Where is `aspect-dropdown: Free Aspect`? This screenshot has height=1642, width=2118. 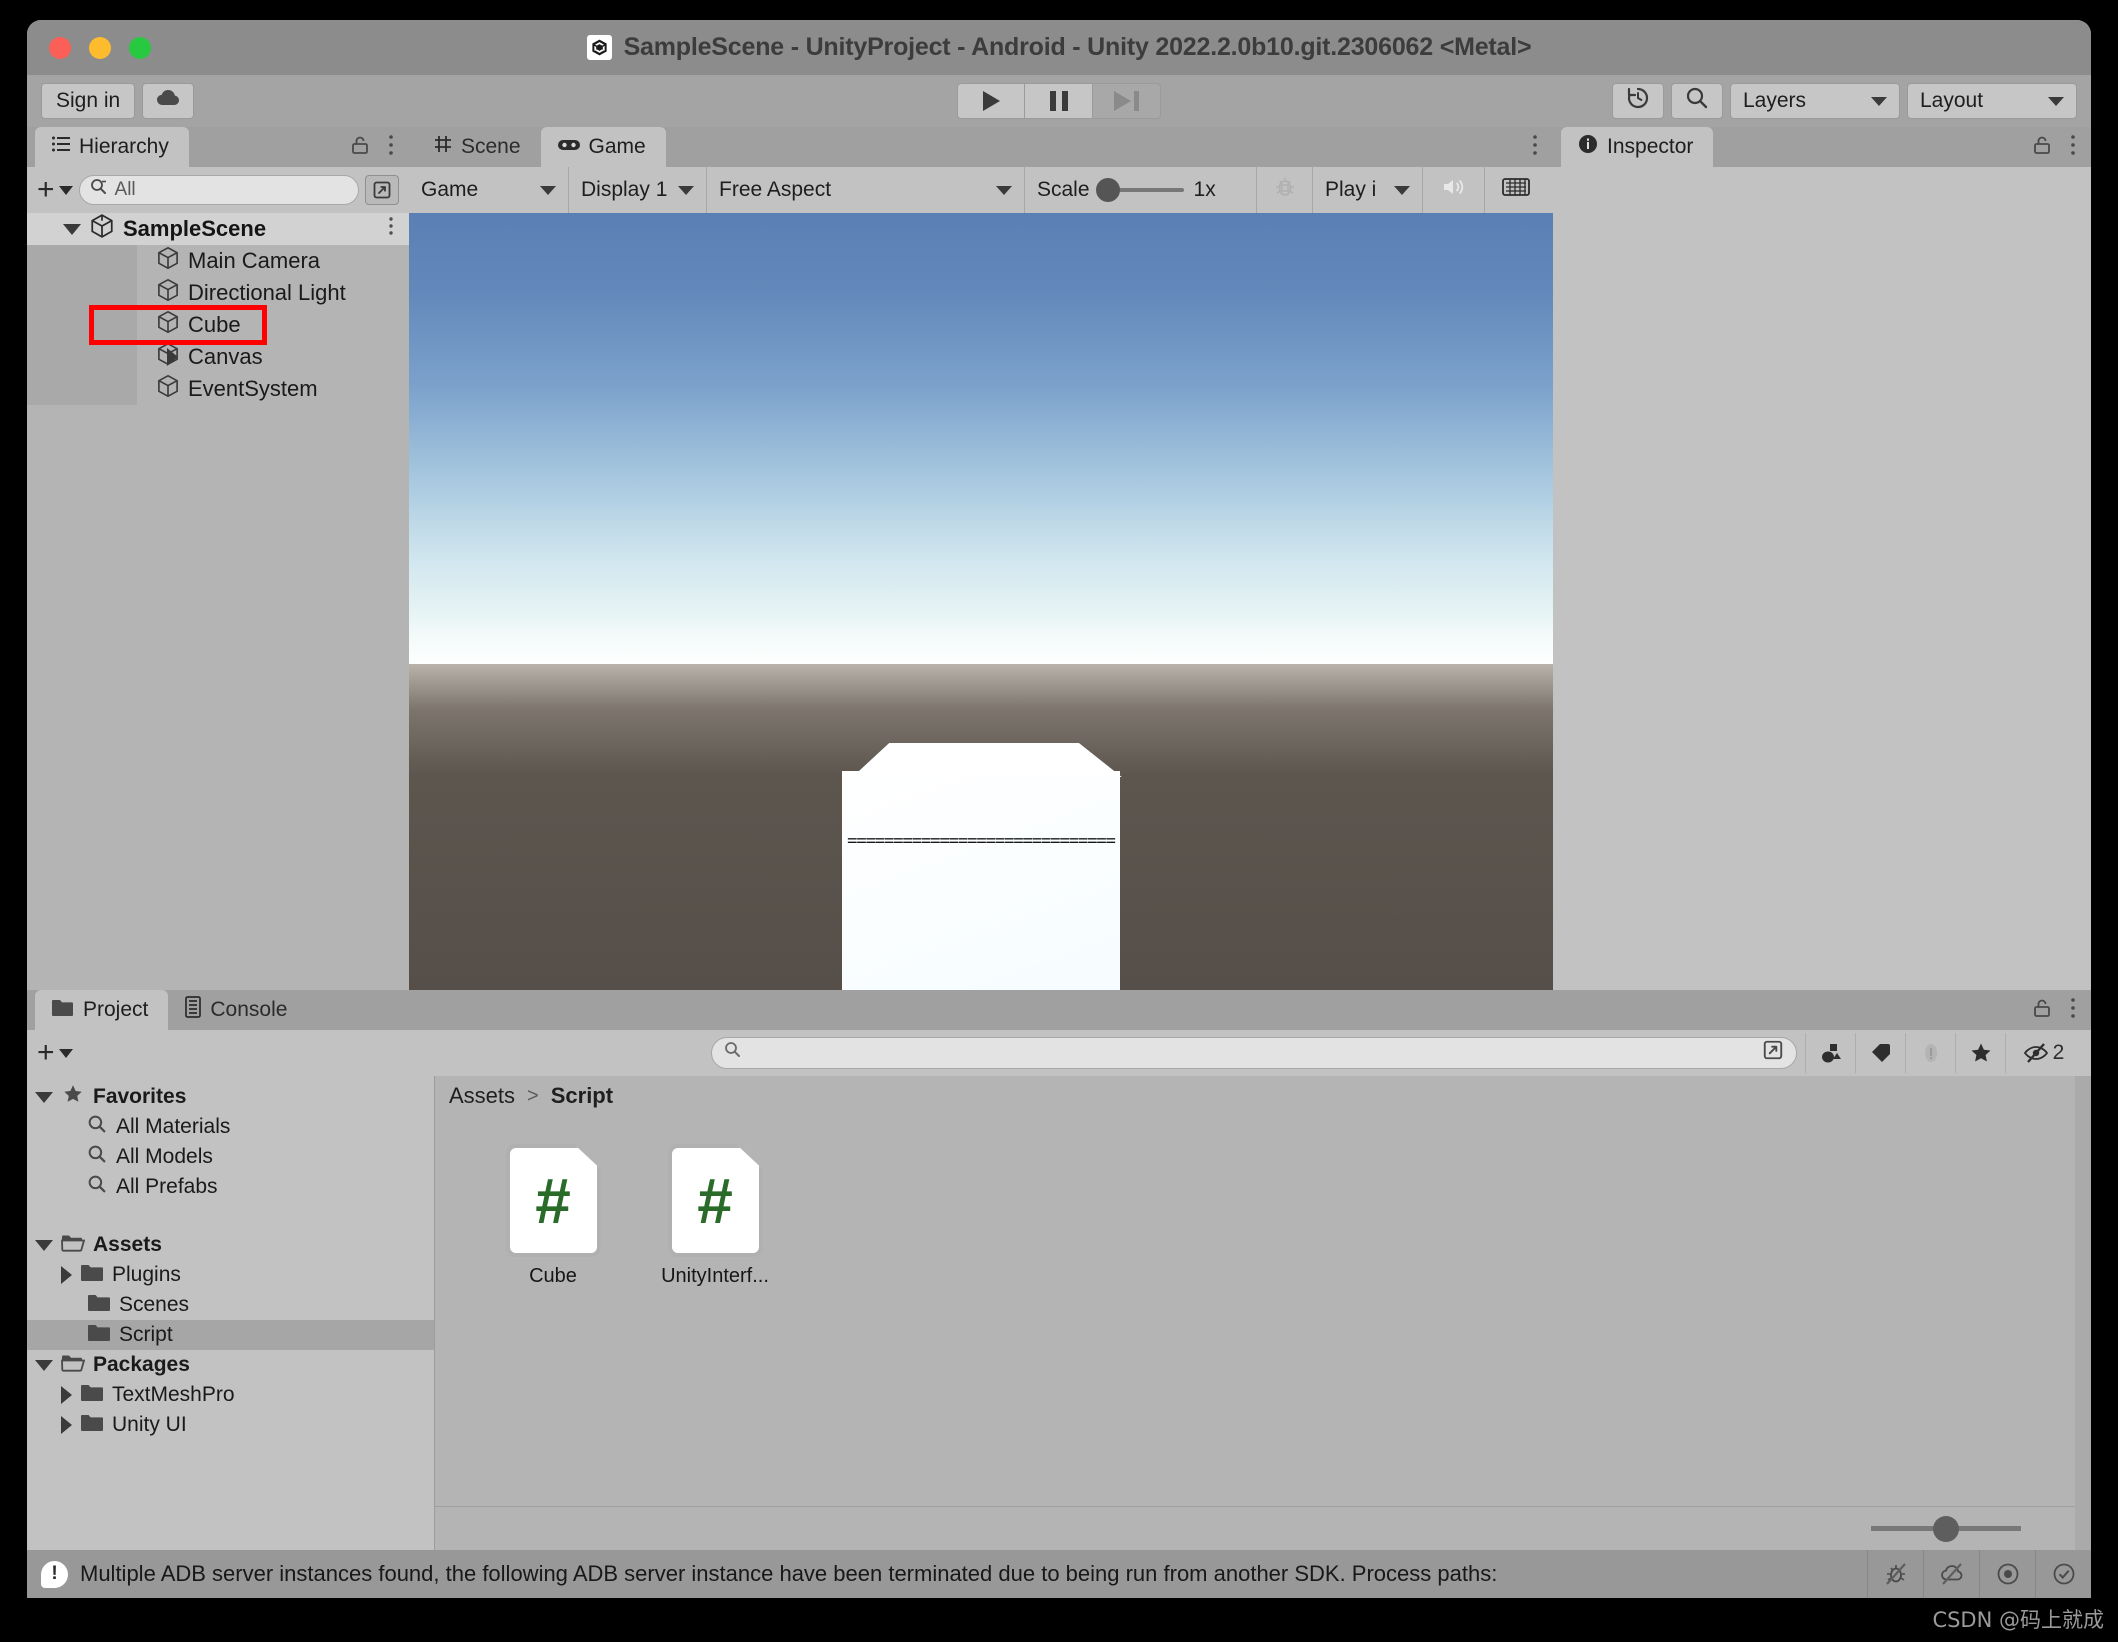
aspect-dropdown: Free Aspect is located at coordinates (866, 190).